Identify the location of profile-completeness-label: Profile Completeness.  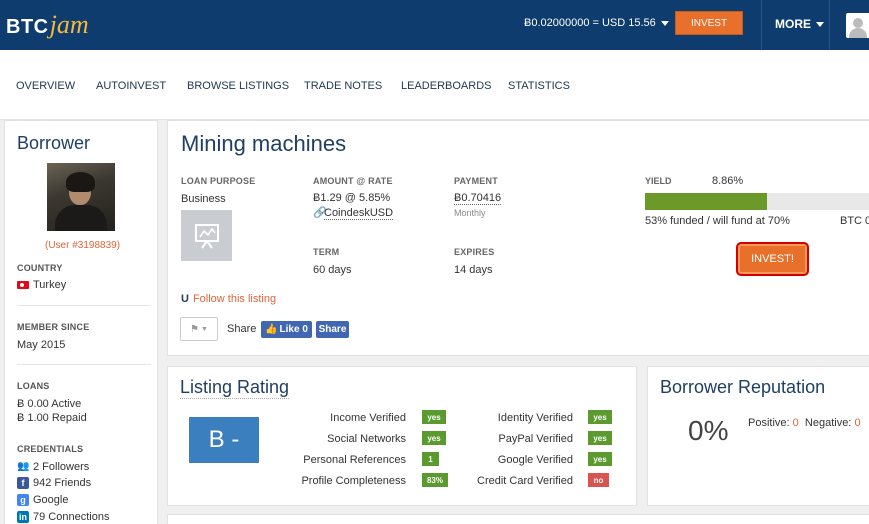
(353, 481).